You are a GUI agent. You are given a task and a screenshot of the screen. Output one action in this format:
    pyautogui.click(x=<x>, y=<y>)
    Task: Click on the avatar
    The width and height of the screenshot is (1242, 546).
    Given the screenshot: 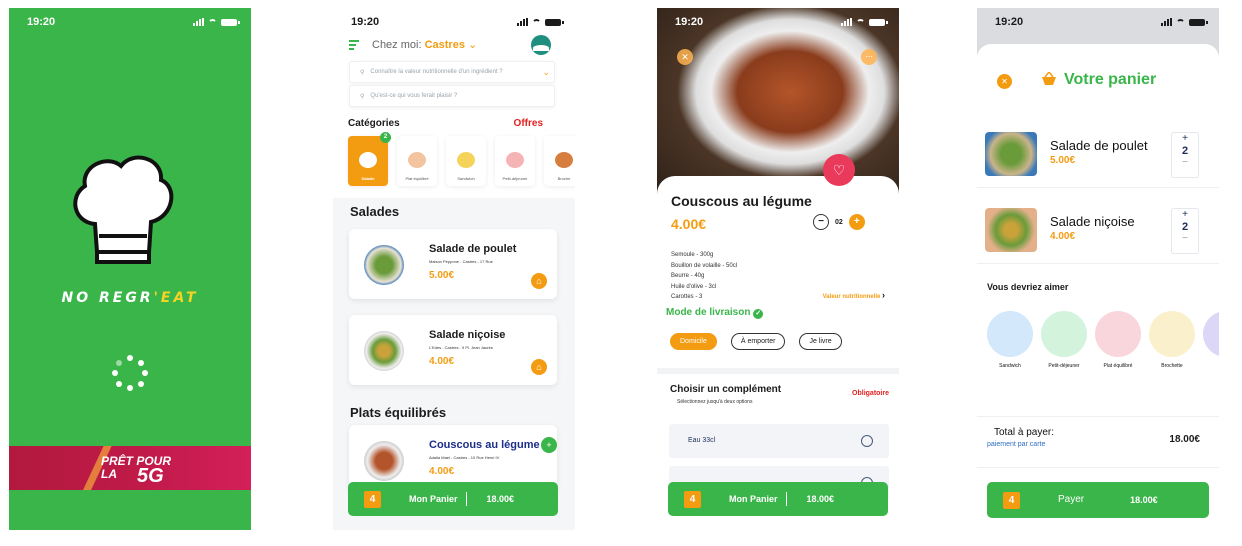 What is the action you would take?
    pyautogui.click(x=541, y=45)
    